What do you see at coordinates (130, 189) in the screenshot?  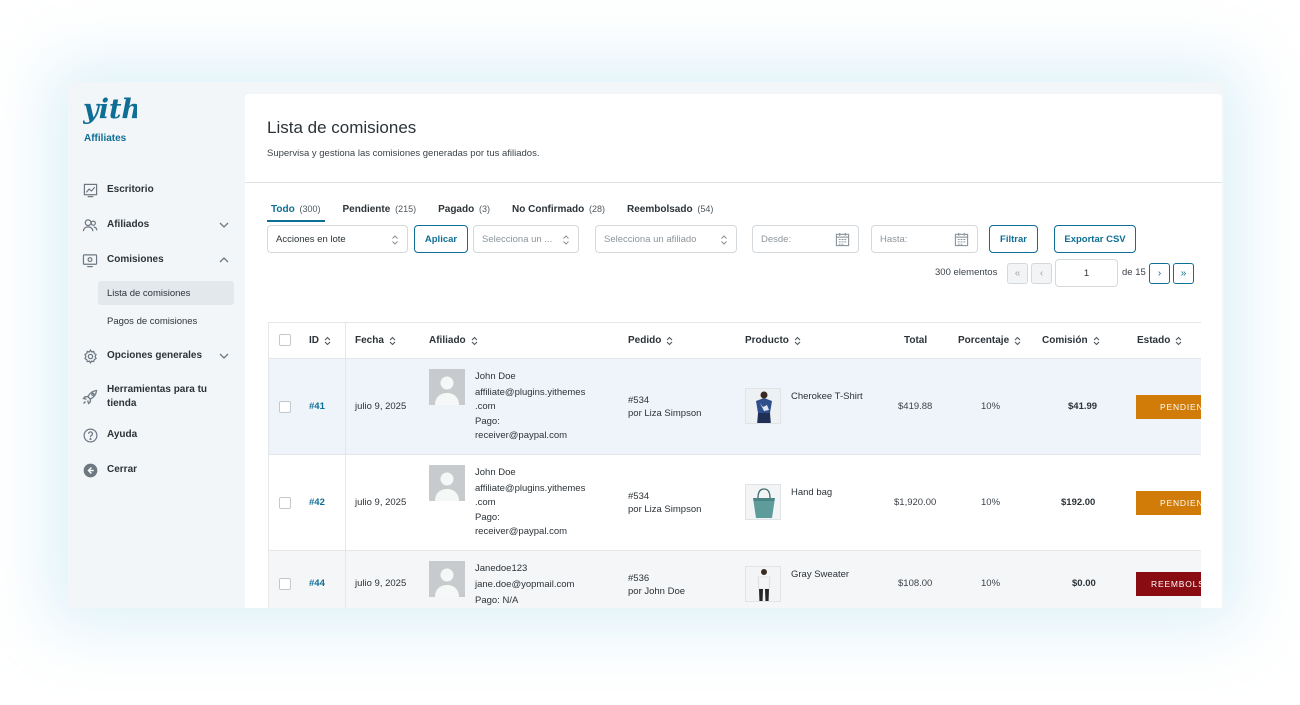 I see `sidebar-item-label: Escritorio` at bounding box center [130, 189].